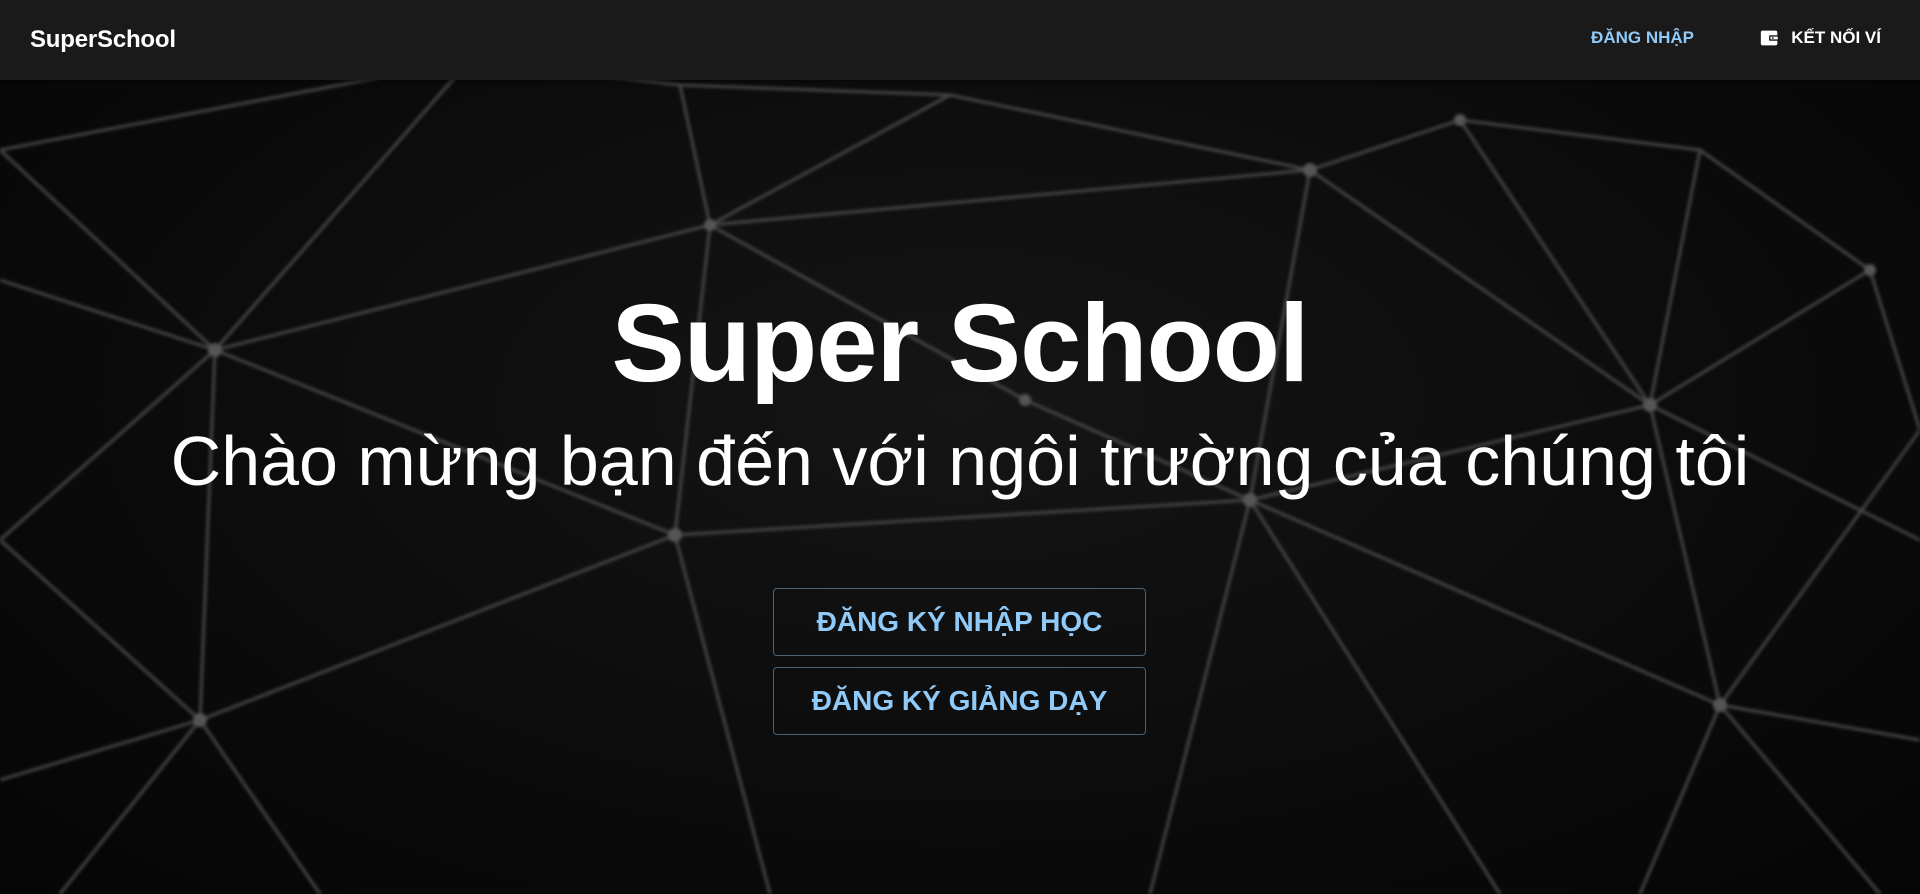 The width and height of the screenshot is (1920, 894). I want to click on wallet-icon, so click(1770, 38).